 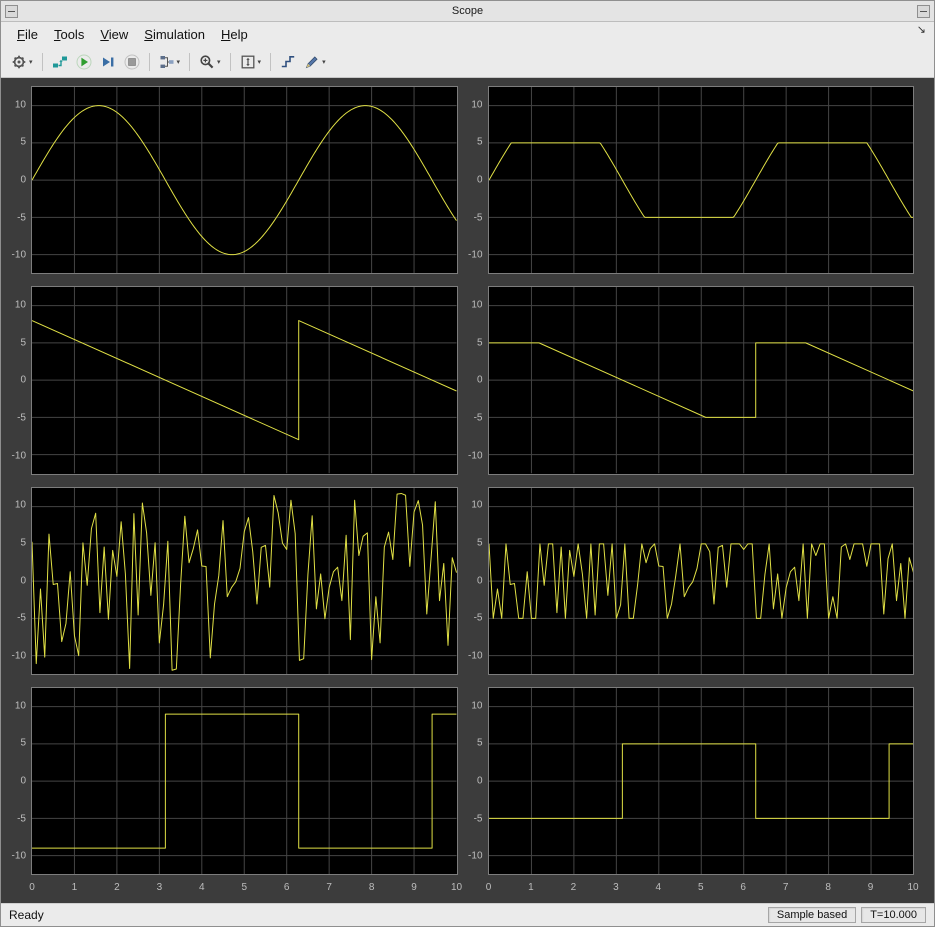 I want to click on menu-bar: File Tools View Simulation Help ↘, so click(x=467, y=34).